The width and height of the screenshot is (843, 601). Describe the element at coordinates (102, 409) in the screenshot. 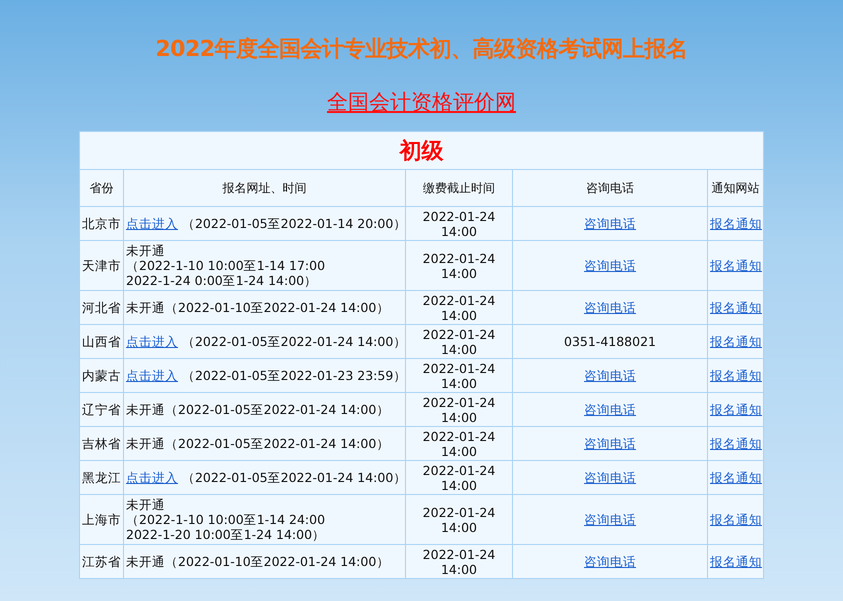

I see `province-cell: 辽宁省` at that location.